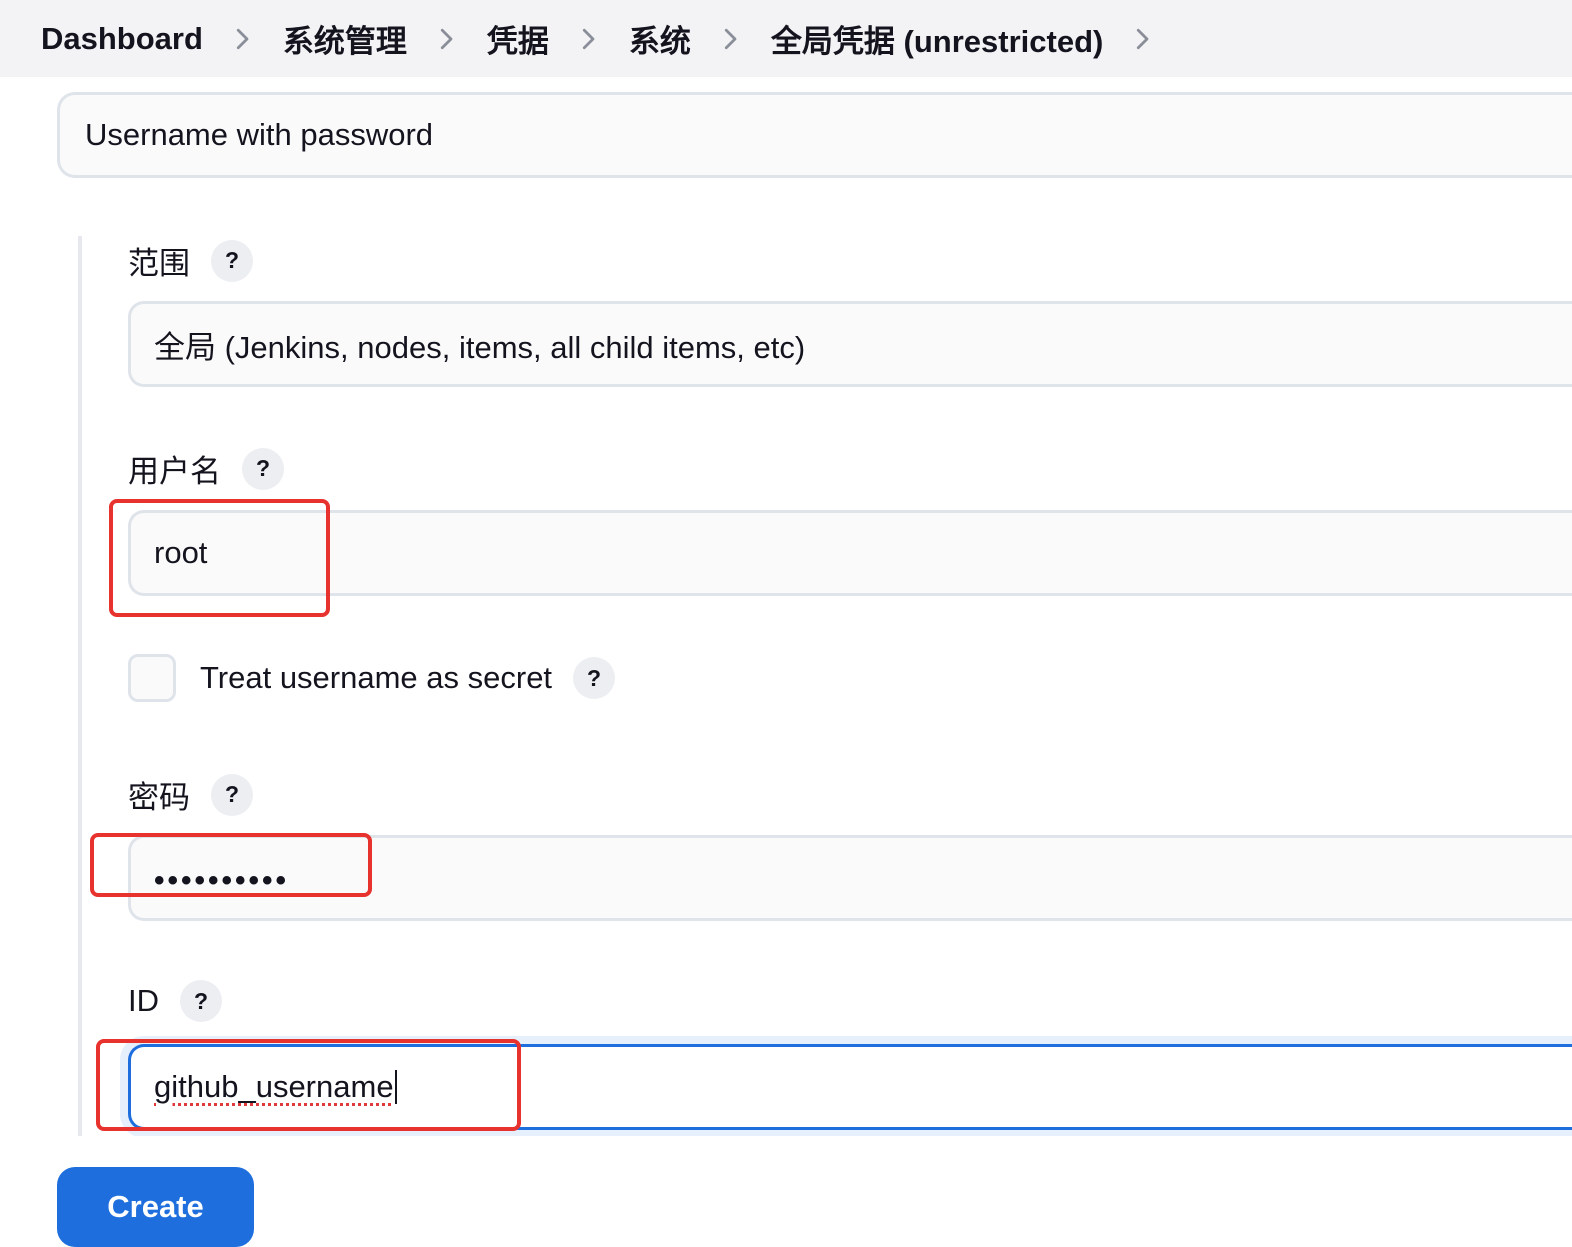  I want to click on scope-label-row: 范围 ?, so click(190, 260).